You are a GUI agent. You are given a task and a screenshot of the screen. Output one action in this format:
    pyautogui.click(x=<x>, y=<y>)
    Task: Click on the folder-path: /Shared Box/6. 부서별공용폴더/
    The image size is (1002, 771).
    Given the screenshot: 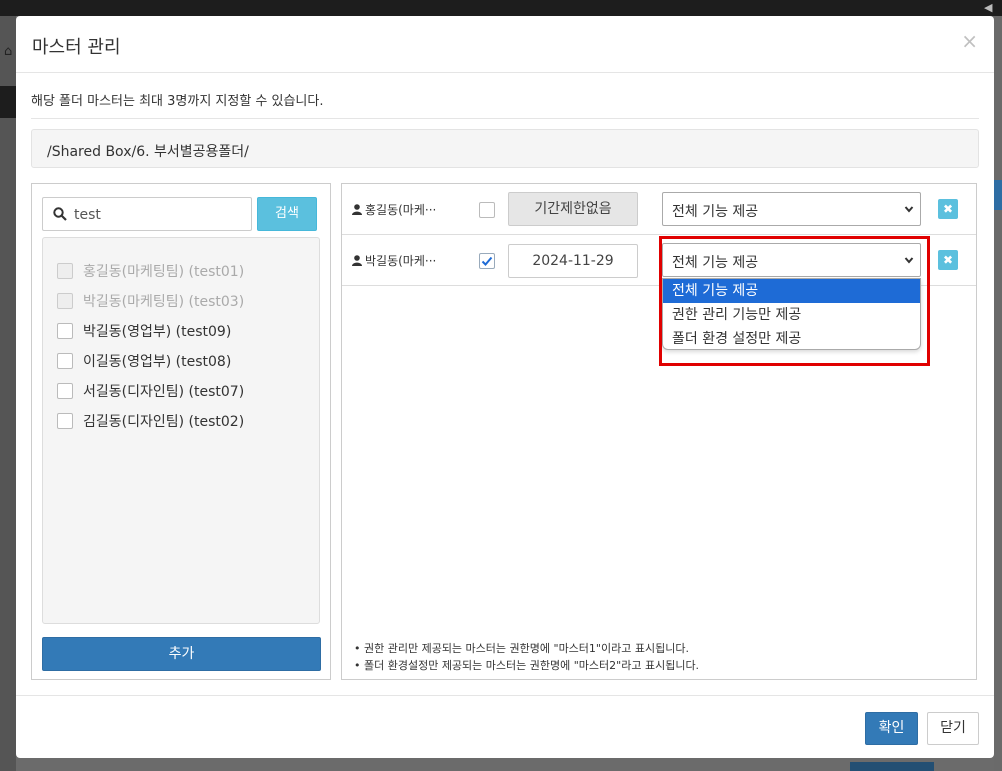 What is the action you would take?
    pyautogui.click(x=505, y=148)
    